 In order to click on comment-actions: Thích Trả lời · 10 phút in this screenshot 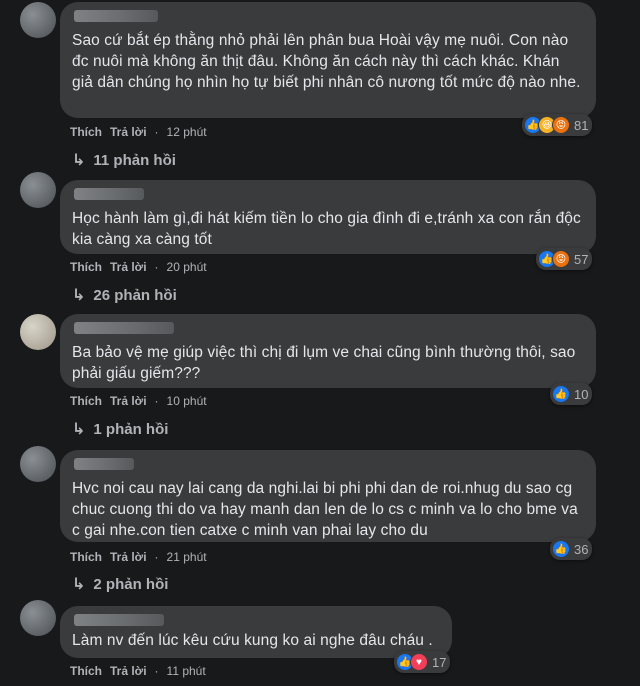, I will do `click(138, 401)`.